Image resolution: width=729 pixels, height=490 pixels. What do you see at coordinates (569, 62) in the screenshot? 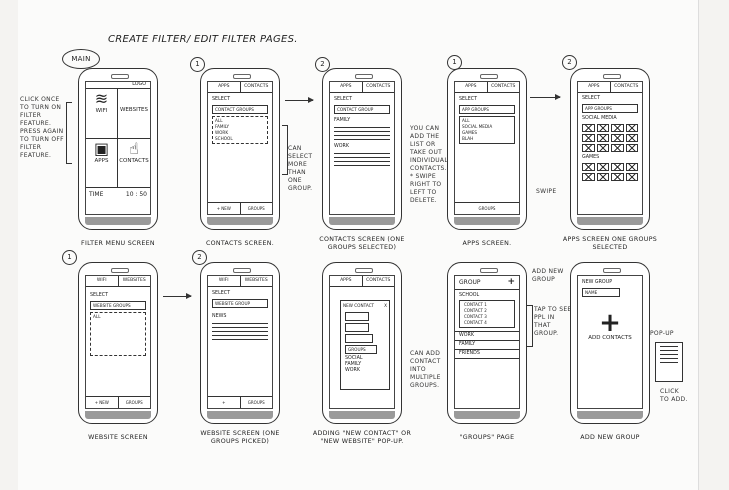
I see `step-marker-2b: 2` at bounding box center [569, 62].